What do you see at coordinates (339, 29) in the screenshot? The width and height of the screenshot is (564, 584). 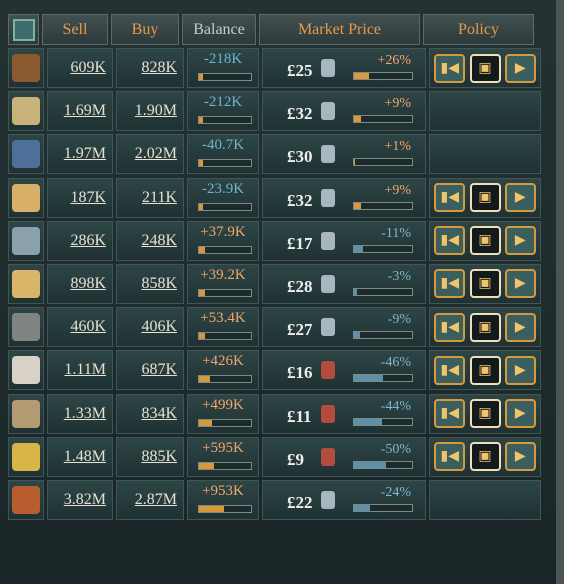 I see `market-price-header: Market Price` at bounding box center [339, 29].